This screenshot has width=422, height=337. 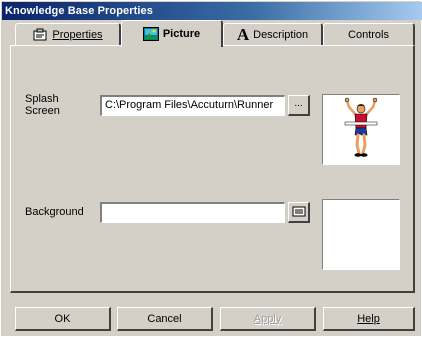 What do you see at coordinates (361, 234) in the screenshot?
I see `background-preview` at bounding box center [361, 234].